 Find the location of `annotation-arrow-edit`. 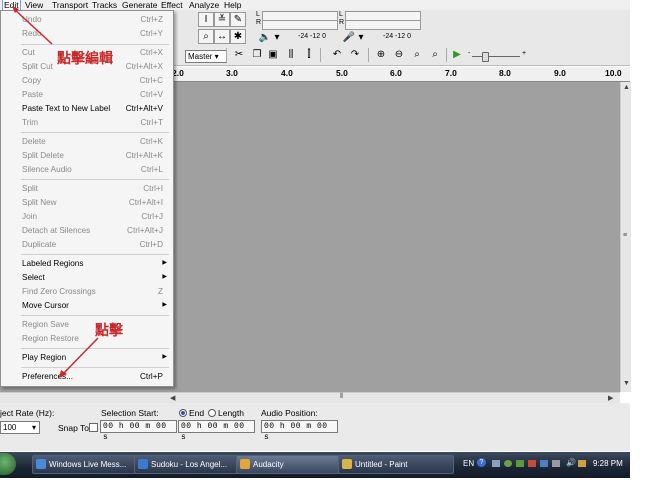

annotation-arrow-edit is located at coordinates (33, 26).